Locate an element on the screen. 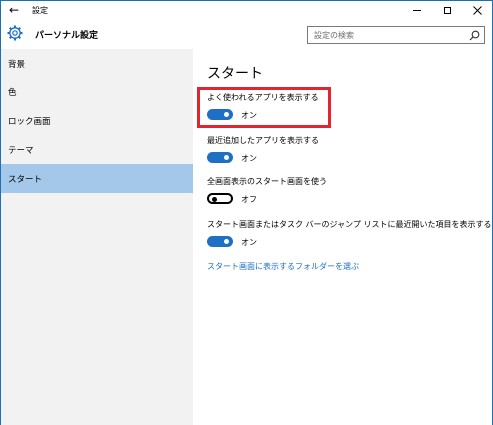  back-arrow-icon: ← is located at coordinates (14, 10).